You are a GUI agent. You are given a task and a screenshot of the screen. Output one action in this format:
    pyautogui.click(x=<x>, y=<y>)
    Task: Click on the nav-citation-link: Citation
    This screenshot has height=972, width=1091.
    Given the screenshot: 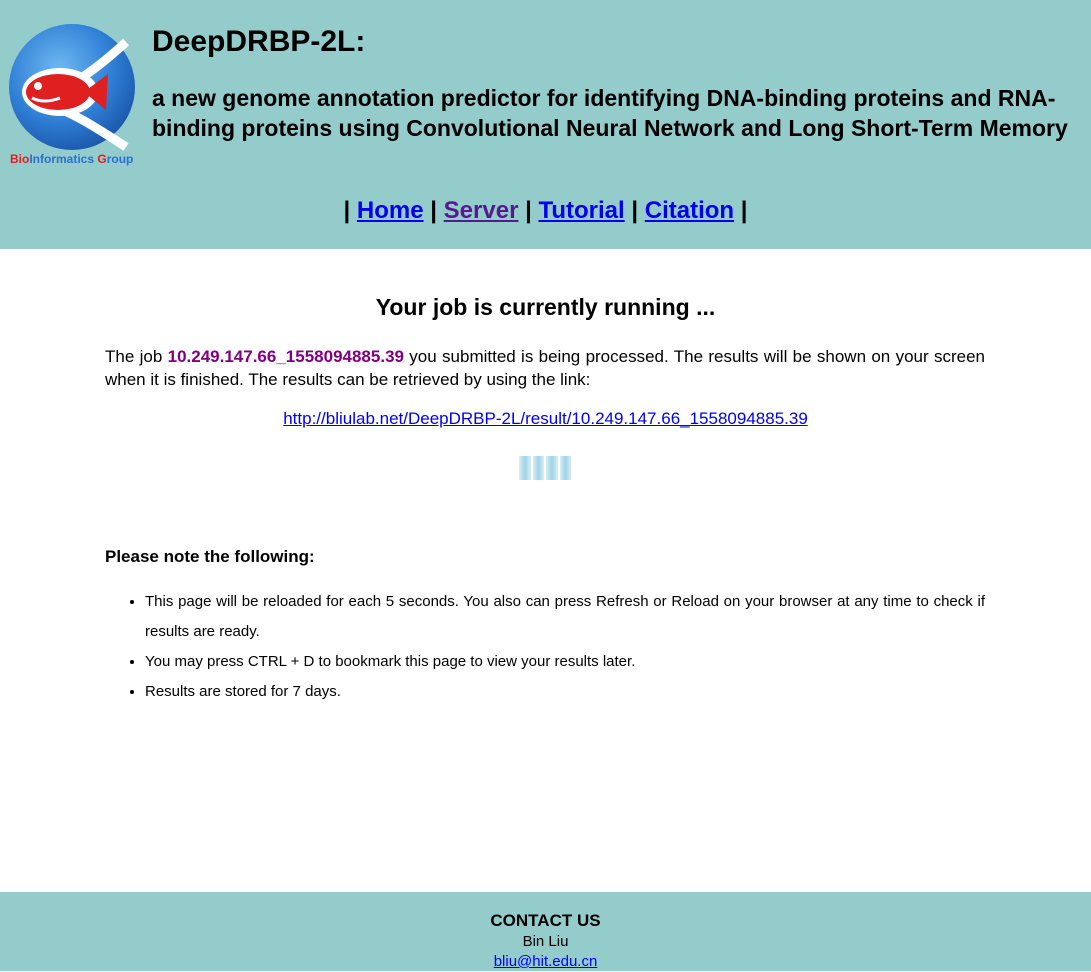 What is the action you would take?
    pyautogui.click(x=689, y=210)
    